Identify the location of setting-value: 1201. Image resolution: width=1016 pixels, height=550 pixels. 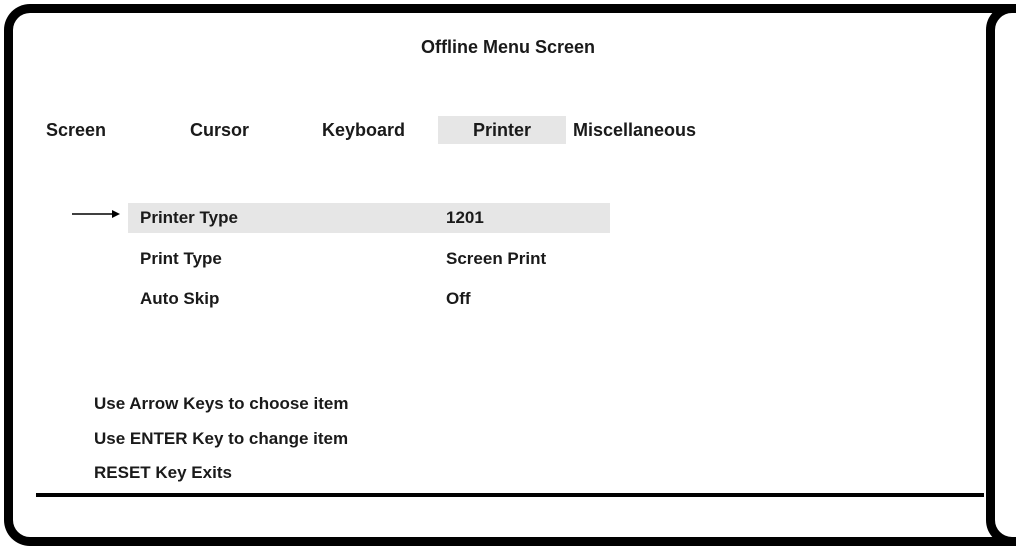
(465, 217).